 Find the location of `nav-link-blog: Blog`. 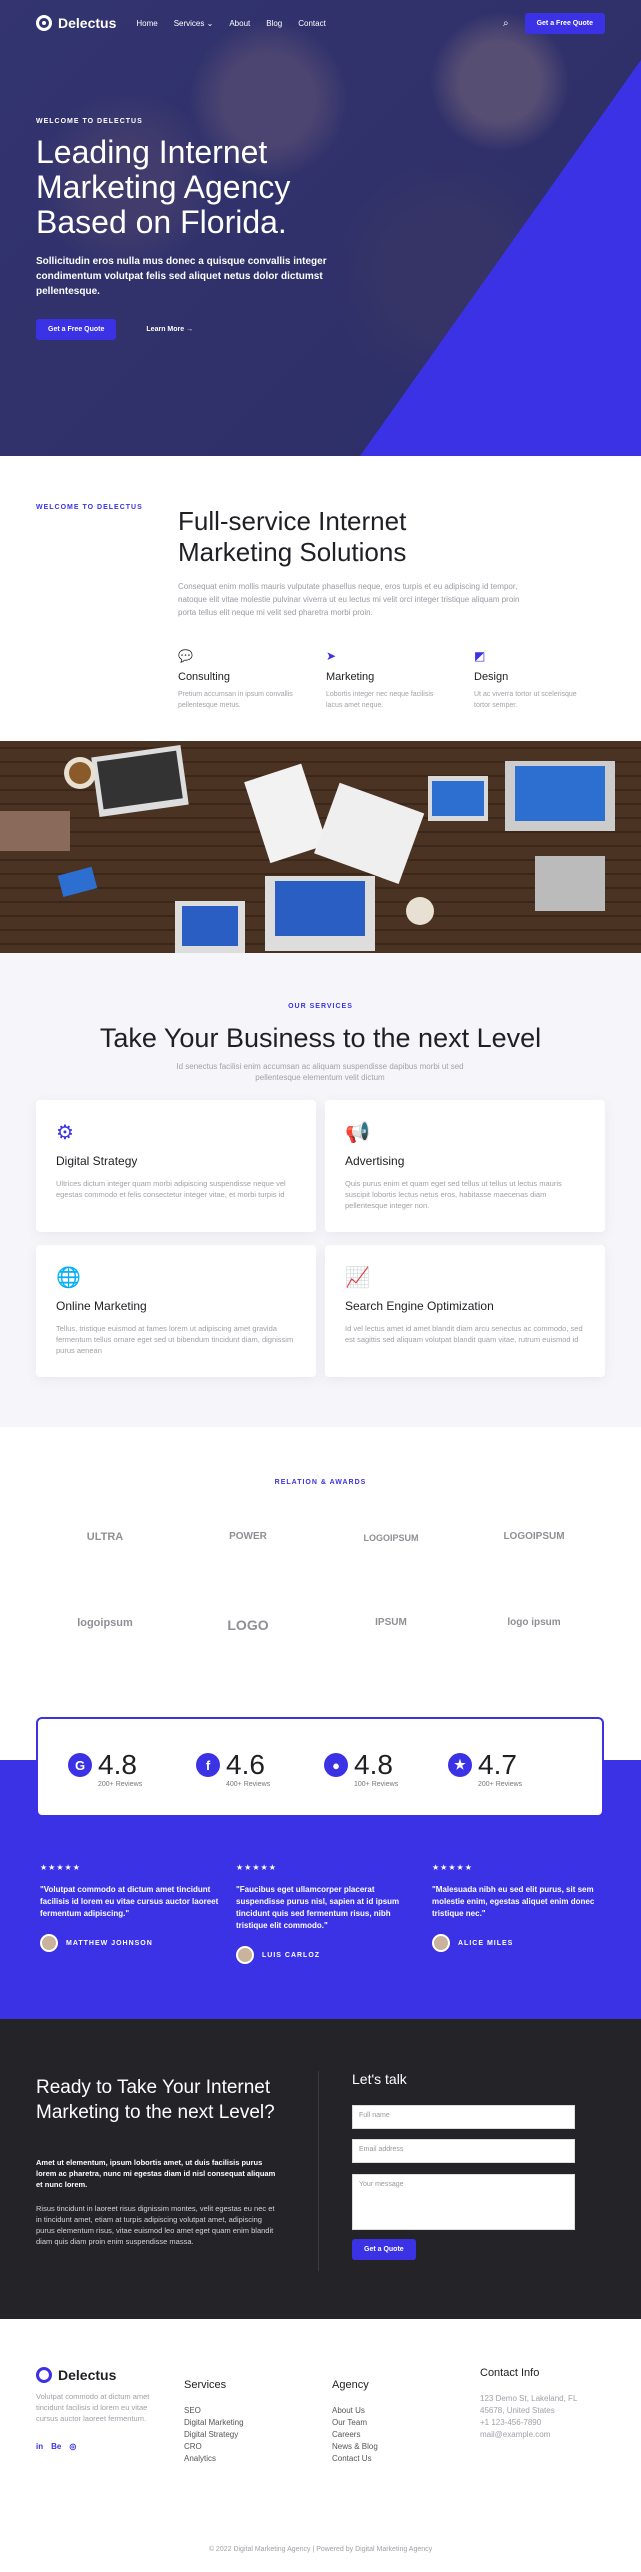

nav-link-blog: Blog is located at coordinates (274, 23).